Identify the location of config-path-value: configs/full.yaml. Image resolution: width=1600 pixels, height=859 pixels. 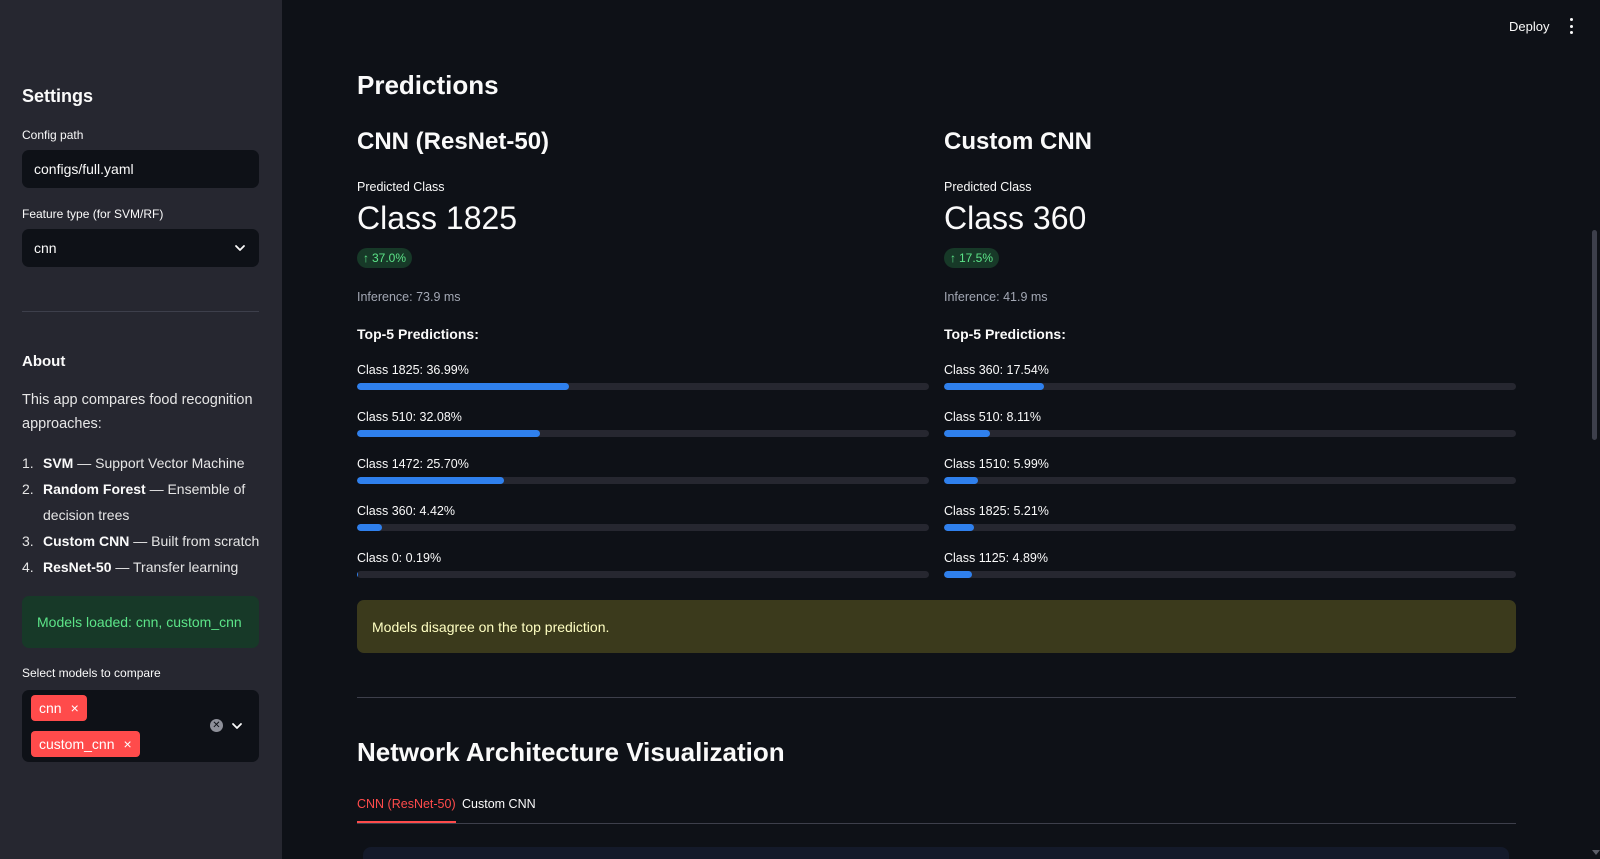
(84, 169).